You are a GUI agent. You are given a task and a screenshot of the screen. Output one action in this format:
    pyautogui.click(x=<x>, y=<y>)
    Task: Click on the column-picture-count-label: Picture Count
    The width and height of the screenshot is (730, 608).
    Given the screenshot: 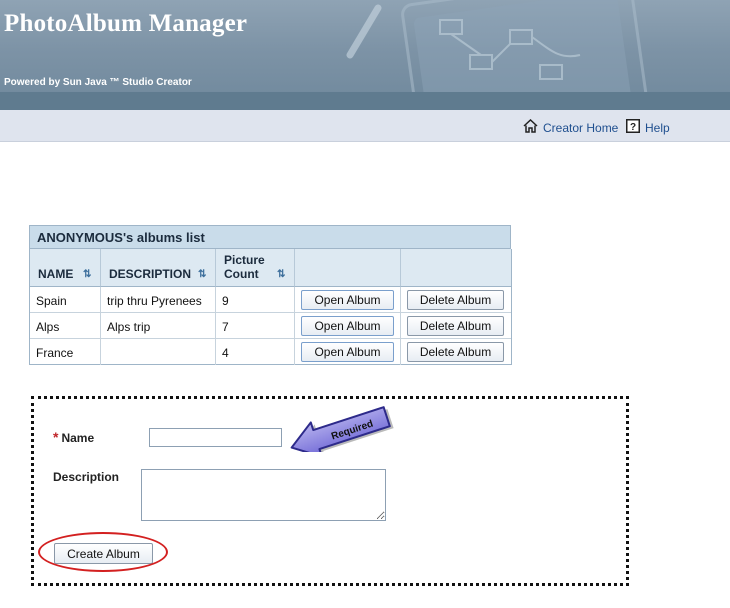 What is the action you would take?
    pyautogui.click(x=244, y=267)
    